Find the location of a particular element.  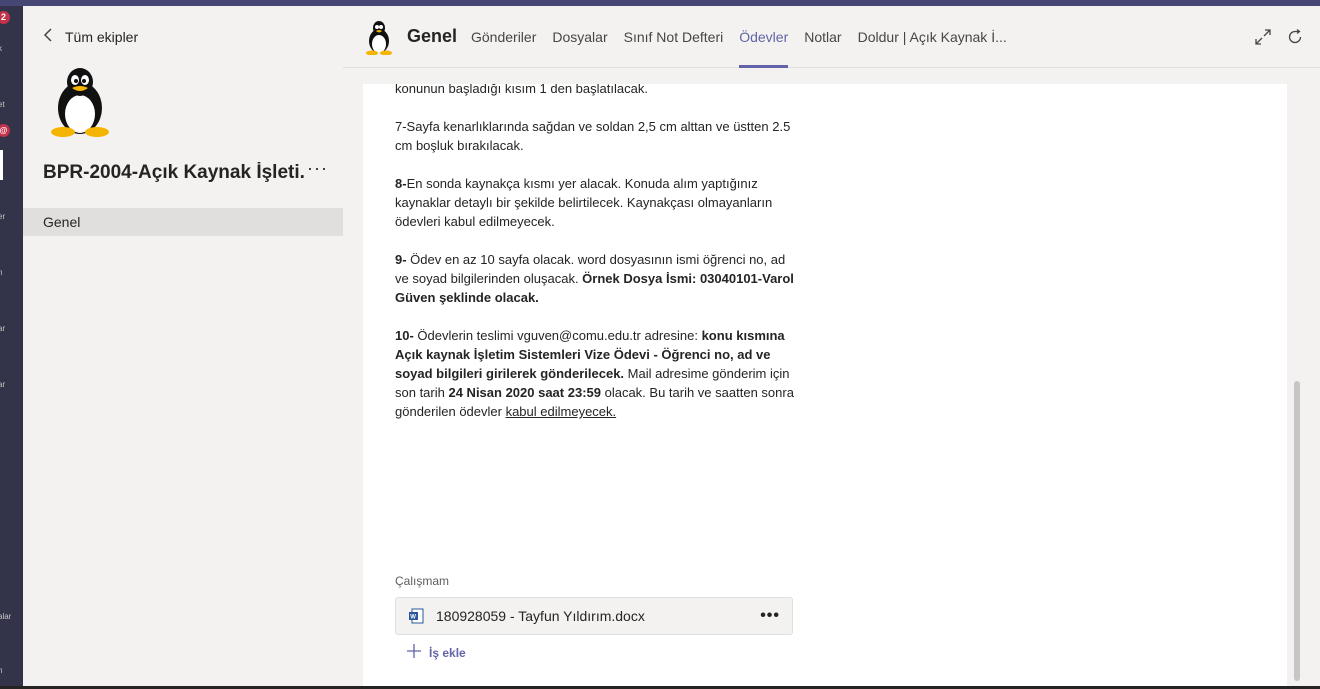

attached-file: W 180928059 - Tayfun Yıldırım.docx ••• is located at coordinates (594, 616).